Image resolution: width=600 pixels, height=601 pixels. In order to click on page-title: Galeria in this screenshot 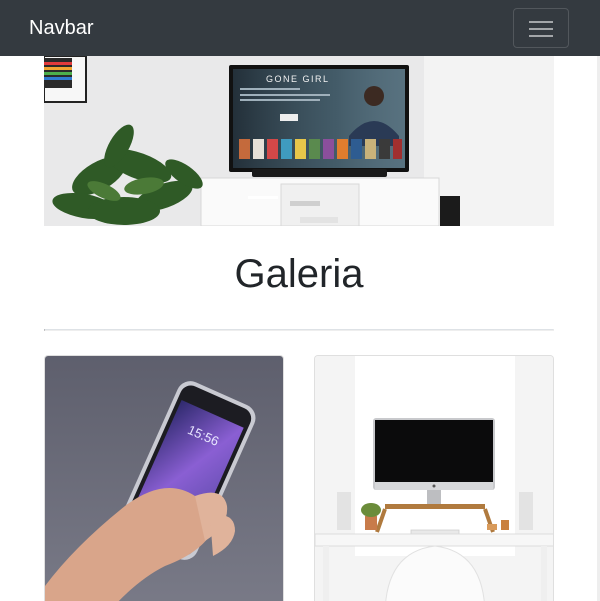, I will do `click(299, 274)`.